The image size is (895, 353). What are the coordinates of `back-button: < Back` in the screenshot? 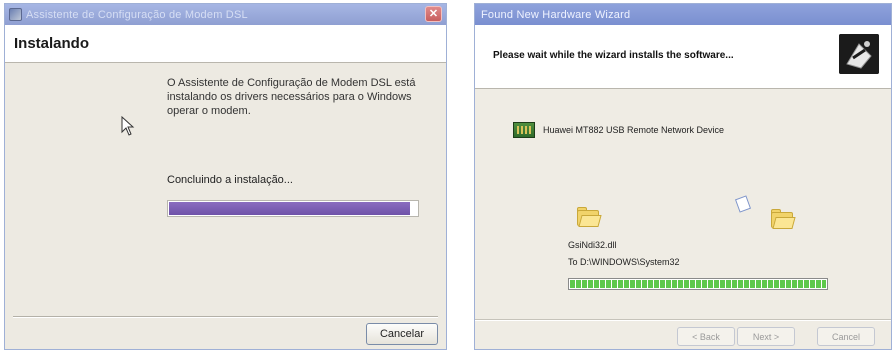 It's located at (706, 336).